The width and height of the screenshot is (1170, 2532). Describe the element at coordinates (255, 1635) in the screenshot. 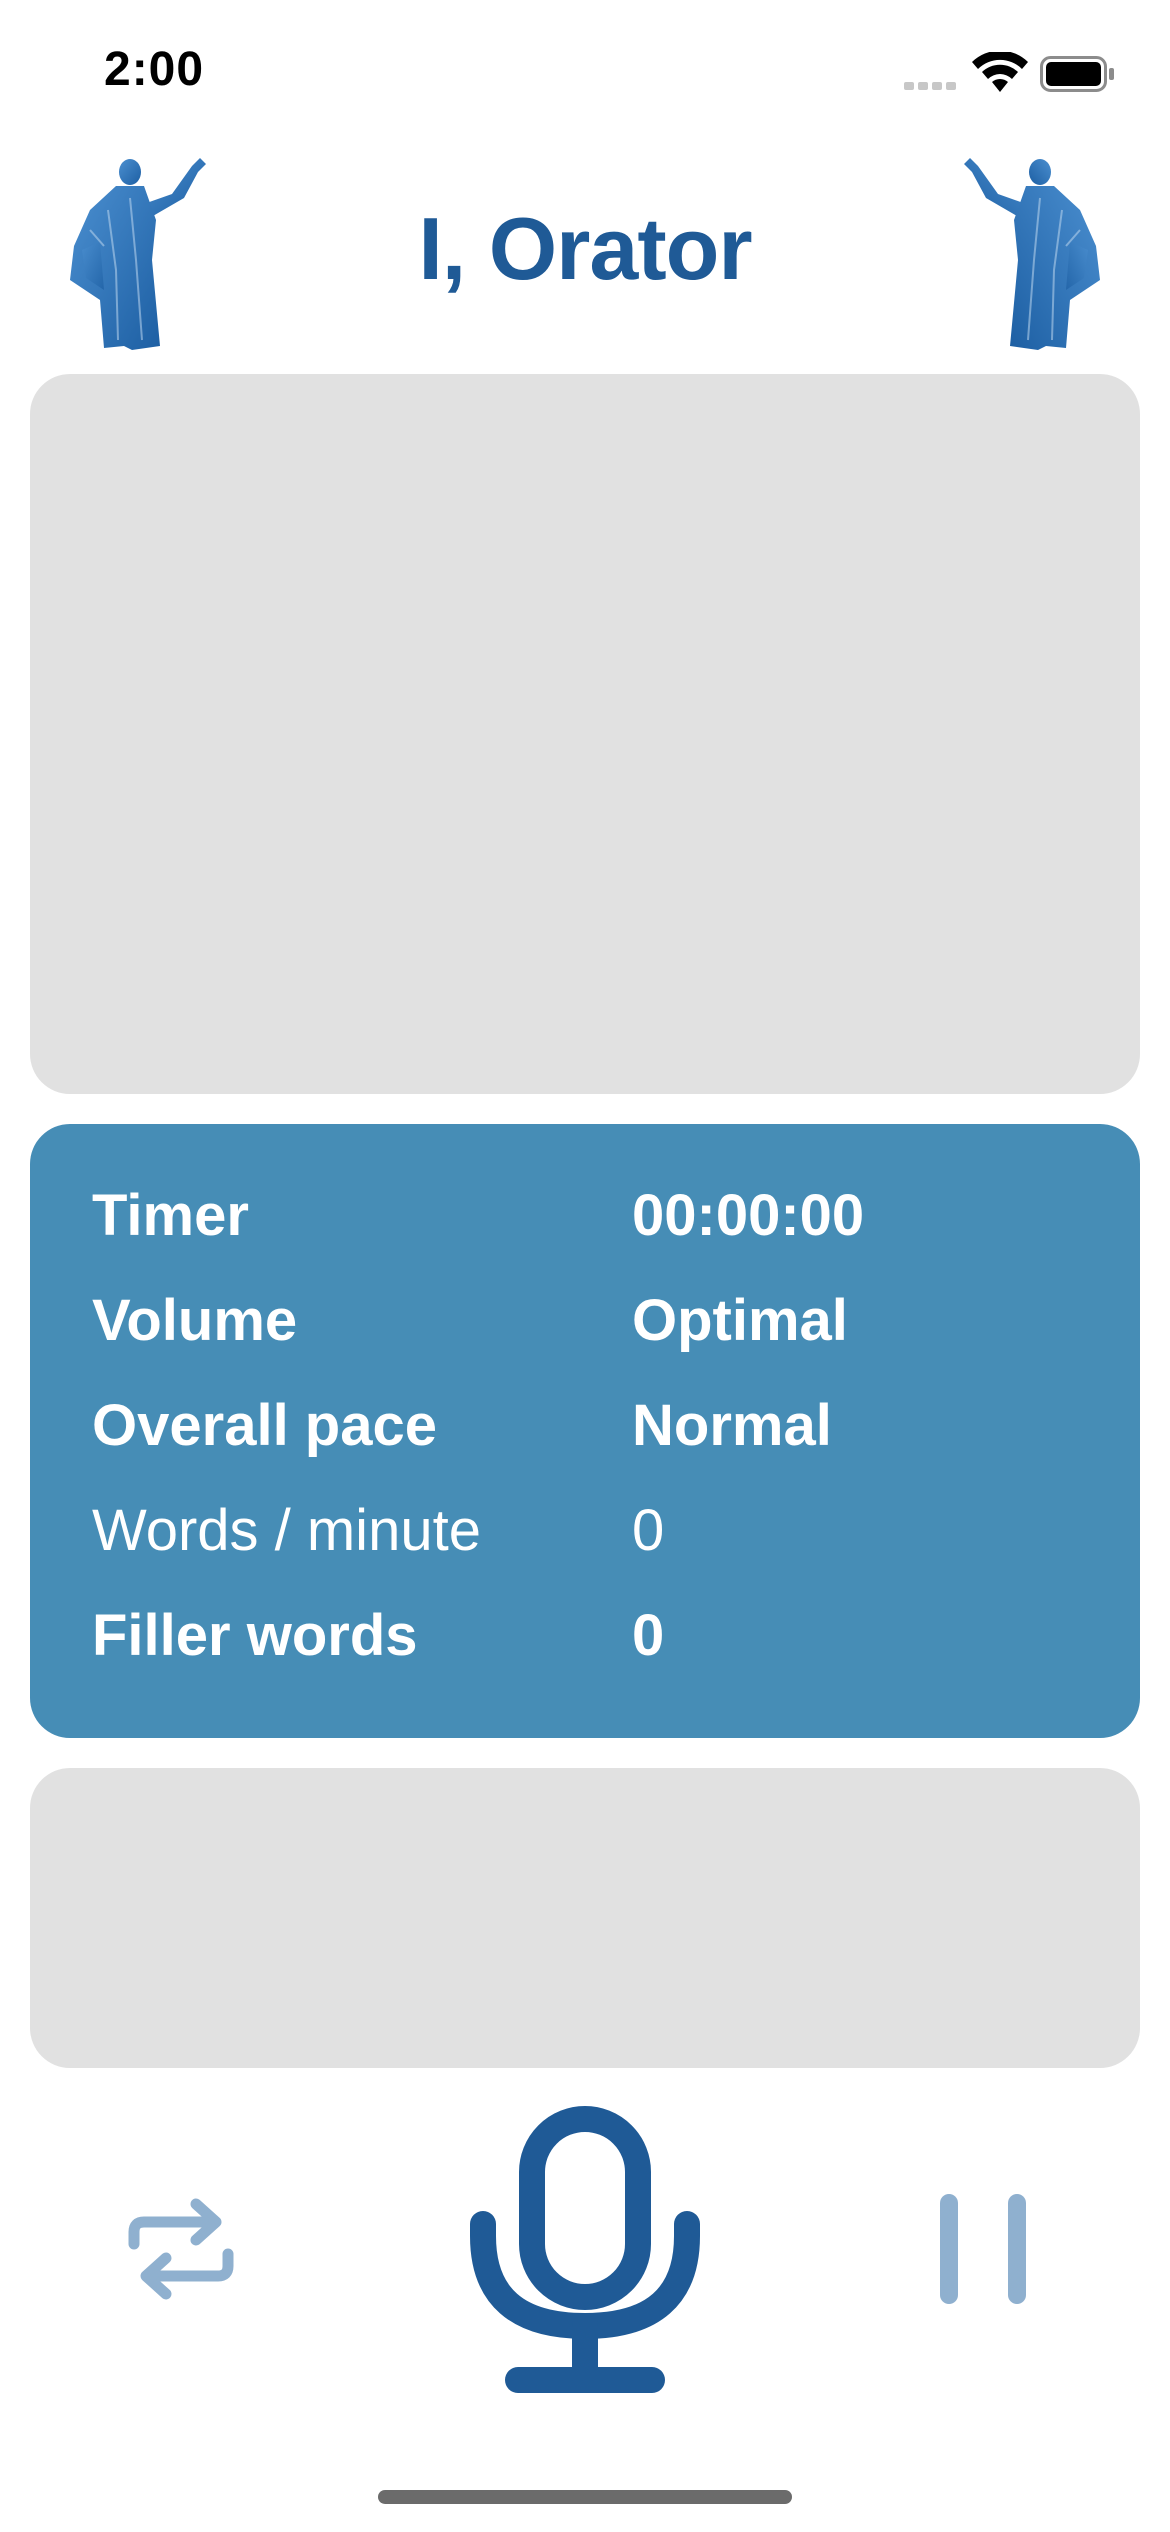

I see `filler-label: Filler words` at that location.